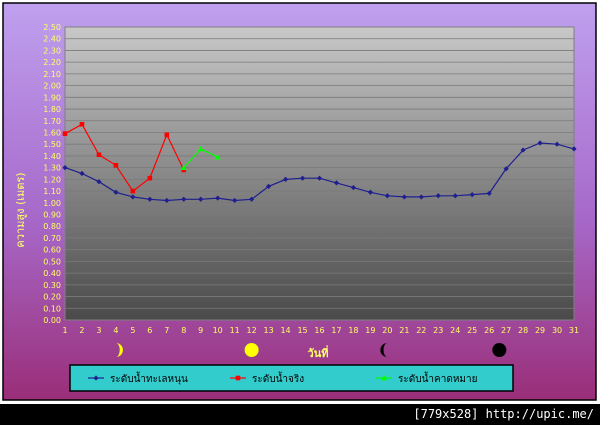 The width and height of the screenshot is (600, 425). I want to click on y-tick-label: 2.30, so click(52, 50).